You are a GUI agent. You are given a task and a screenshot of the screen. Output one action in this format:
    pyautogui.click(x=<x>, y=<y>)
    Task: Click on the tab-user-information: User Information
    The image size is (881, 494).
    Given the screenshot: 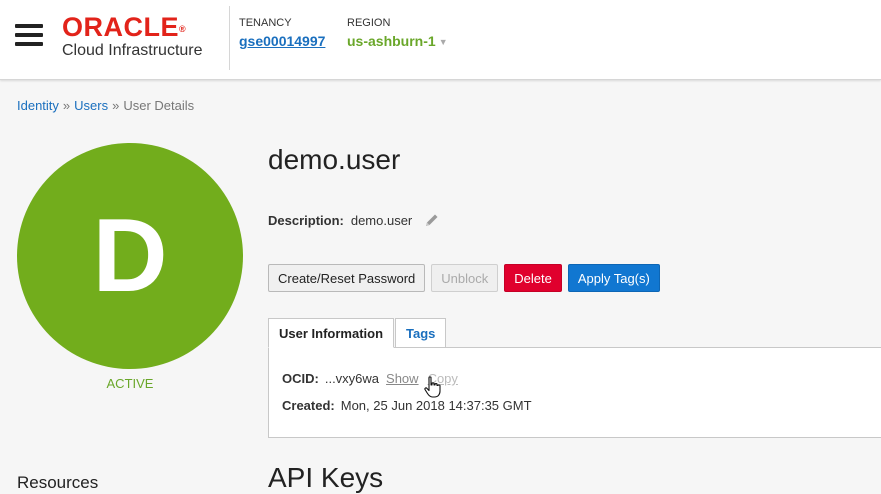 What is the action you would take?
    pyautogui.click(x=331, y=333)
    